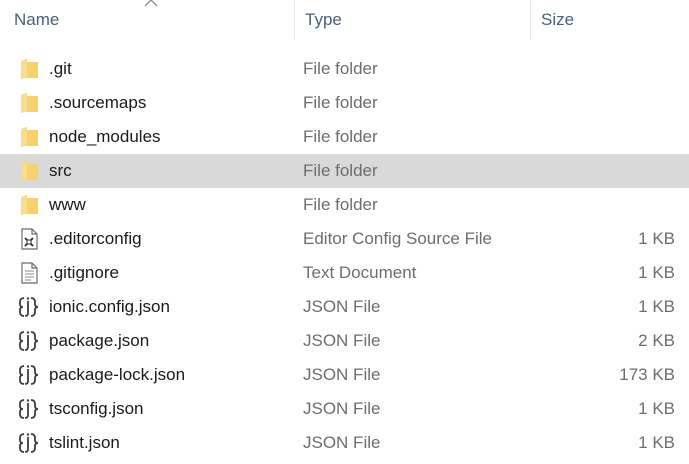 This screenshot has height=464, width=689. I want to click on file-name: .gitignore, so click(84, 272).